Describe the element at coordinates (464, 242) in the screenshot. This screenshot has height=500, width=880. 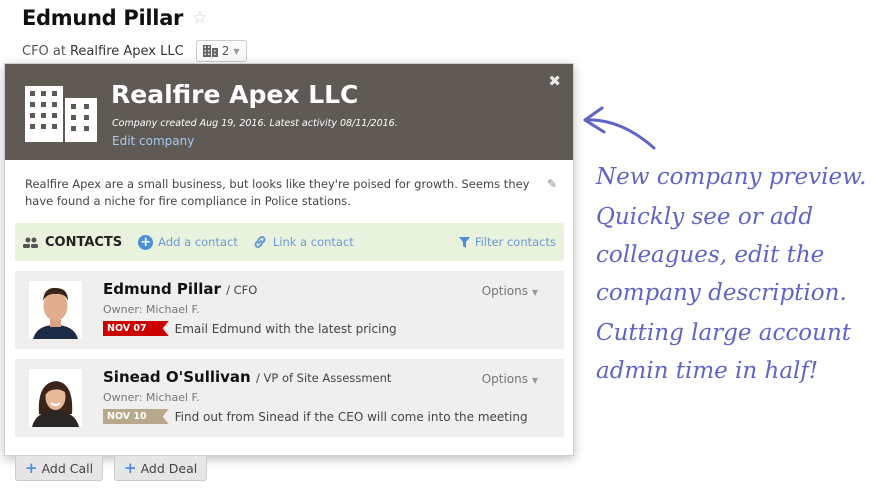
I see `filter-icon` at that location.